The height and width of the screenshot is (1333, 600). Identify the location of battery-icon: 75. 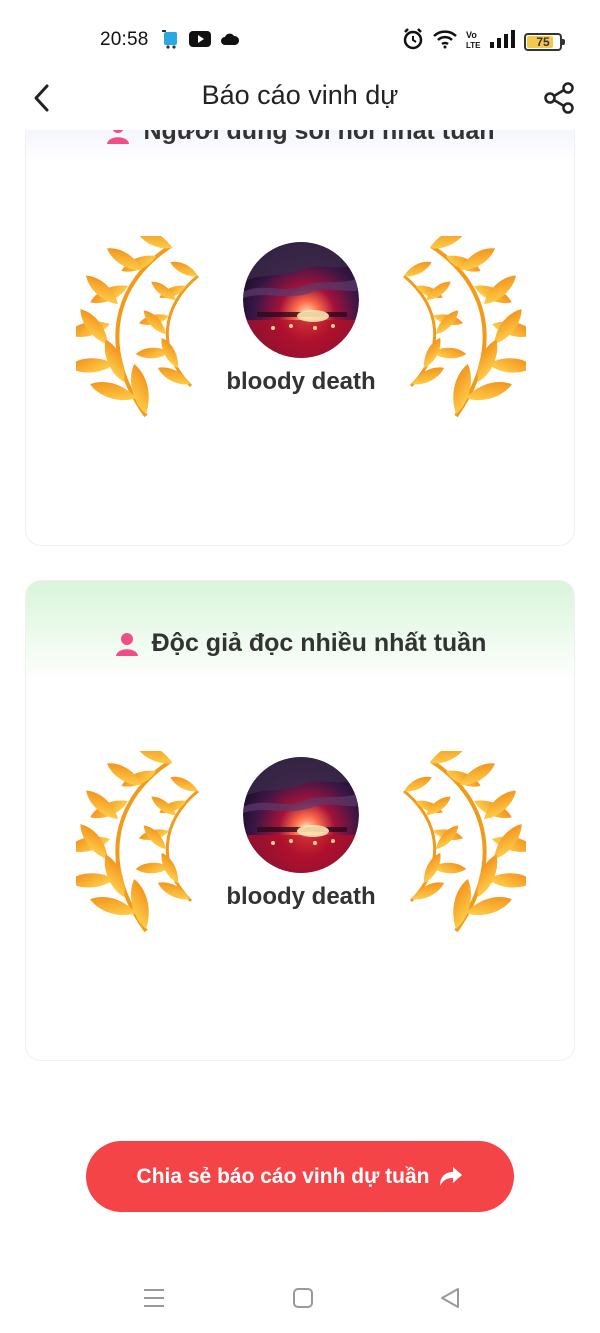
(544, 41).